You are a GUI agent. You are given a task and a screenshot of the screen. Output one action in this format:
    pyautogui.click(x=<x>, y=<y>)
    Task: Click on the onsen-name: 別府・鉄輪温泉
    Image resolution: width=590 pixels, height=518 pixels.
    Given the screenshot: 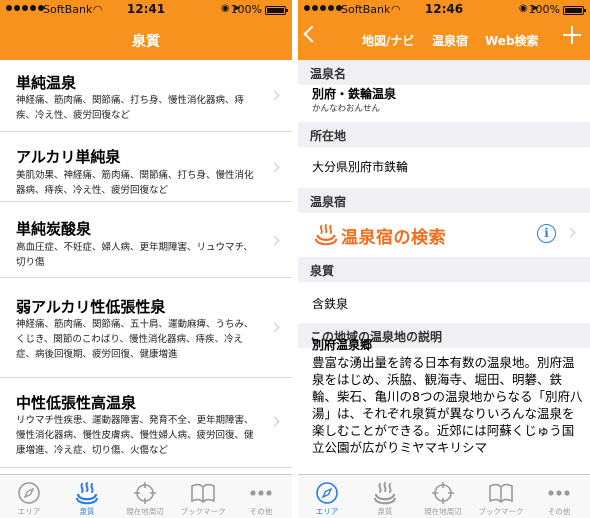 What is the action you would take?
    pyautogui.click(x=354, y=94)
    